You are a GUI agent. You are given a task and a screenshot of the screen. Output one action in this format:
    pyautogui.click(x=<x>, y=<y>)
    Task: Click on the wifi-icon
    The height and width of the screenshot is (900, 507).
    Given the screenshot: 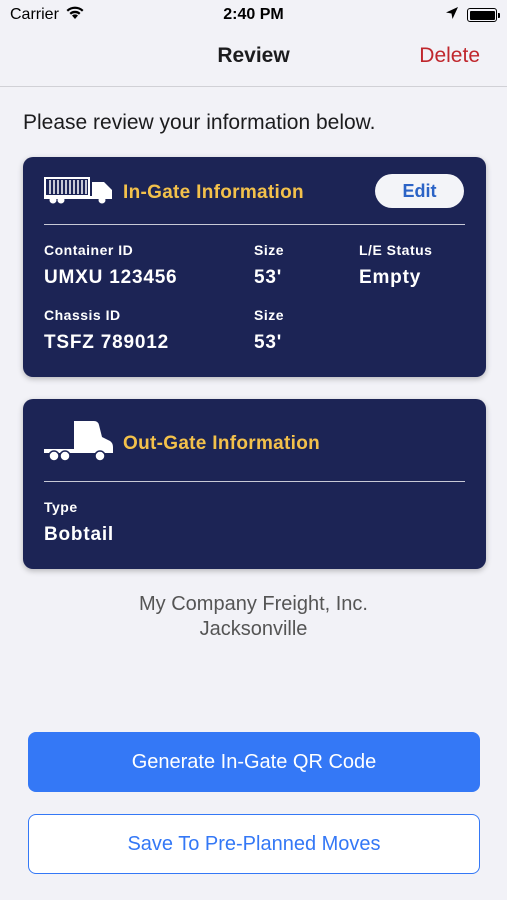 What is the action you would take?
    pyautogui.click(x=75, y=15)
    